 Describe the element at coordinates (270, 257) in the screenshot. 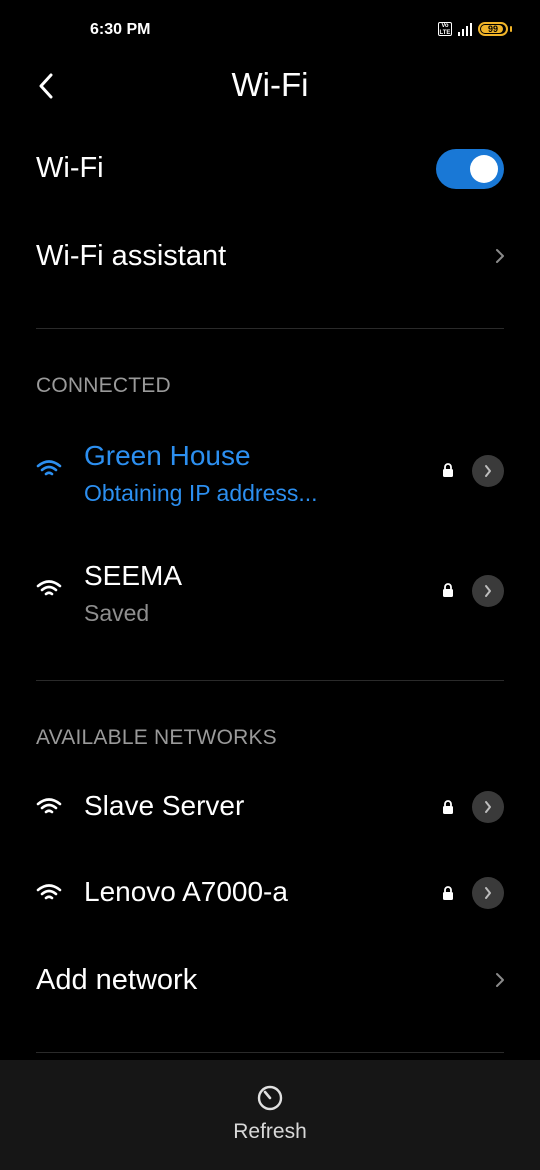

I see `wifi-assistant-row: Wi-Fi assistant` at that location.